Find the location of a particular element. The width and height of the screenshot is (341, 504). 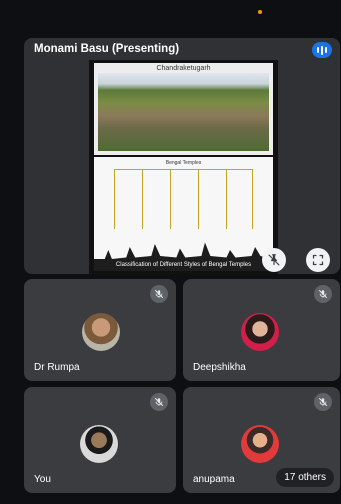

participant-tile: anupama 17 others is located at coordinates (261, 440).